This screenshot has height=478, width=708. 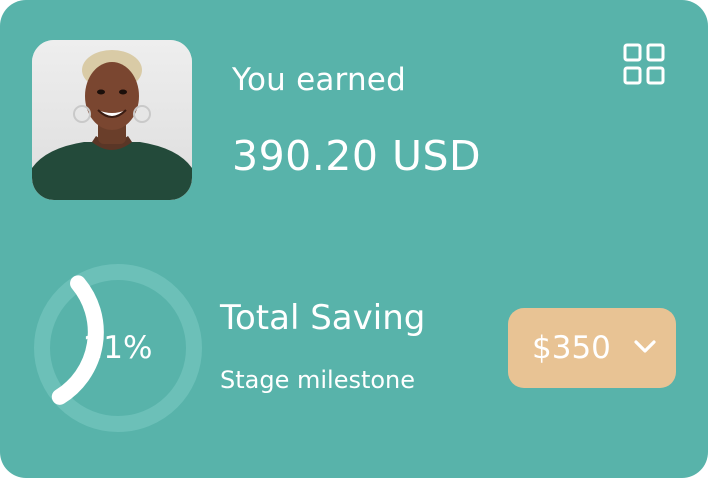 I want to click on earned-label: You earned, so click(x=319, y=80).